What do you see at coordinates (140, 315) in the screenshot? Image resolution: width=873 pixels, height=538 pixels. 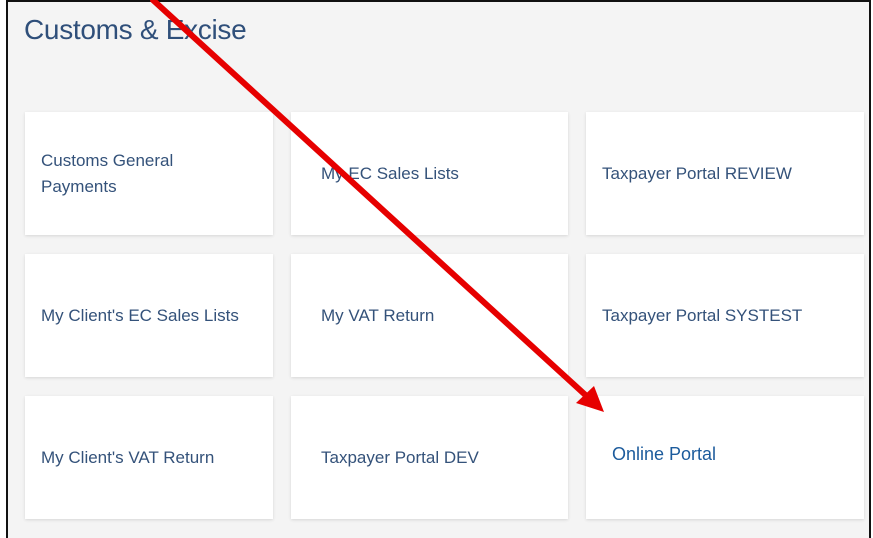 I see `card-label: My Client's EC Sales Lists` at bounding box center [140, 315].